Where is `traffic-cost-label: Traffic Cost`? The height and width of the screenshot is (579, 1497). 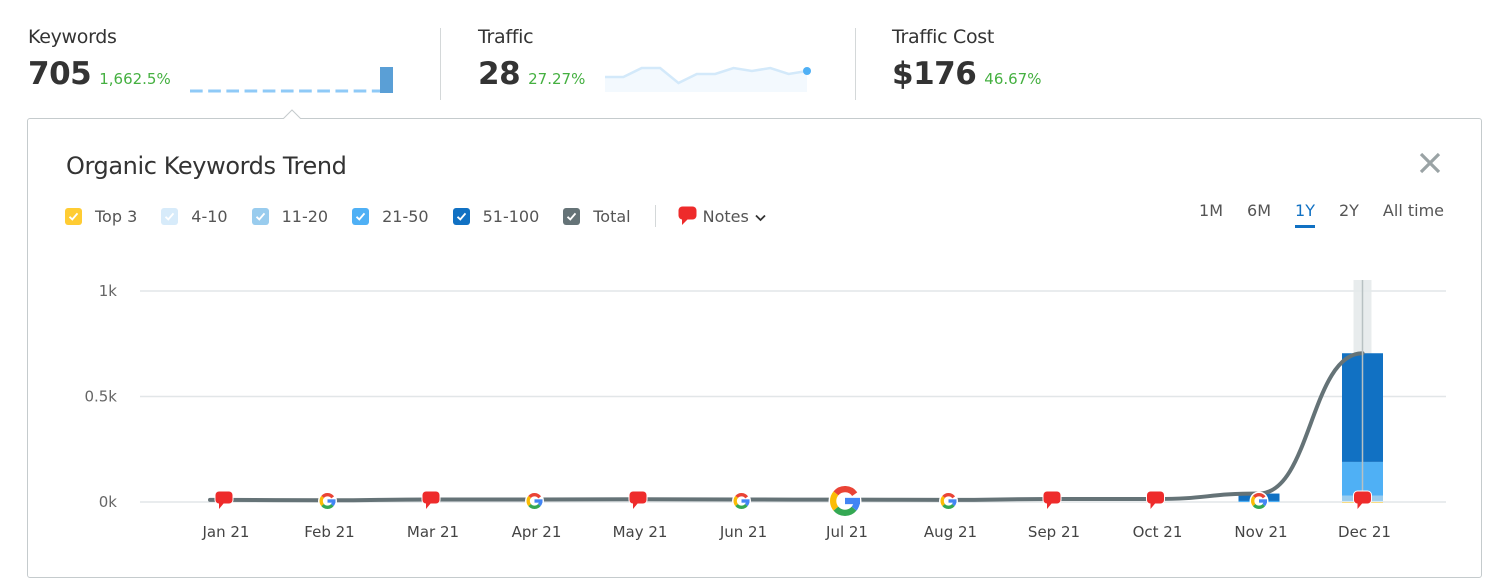 traffic-cost-label: Traffic Cost is located at coordinates (943, 37).